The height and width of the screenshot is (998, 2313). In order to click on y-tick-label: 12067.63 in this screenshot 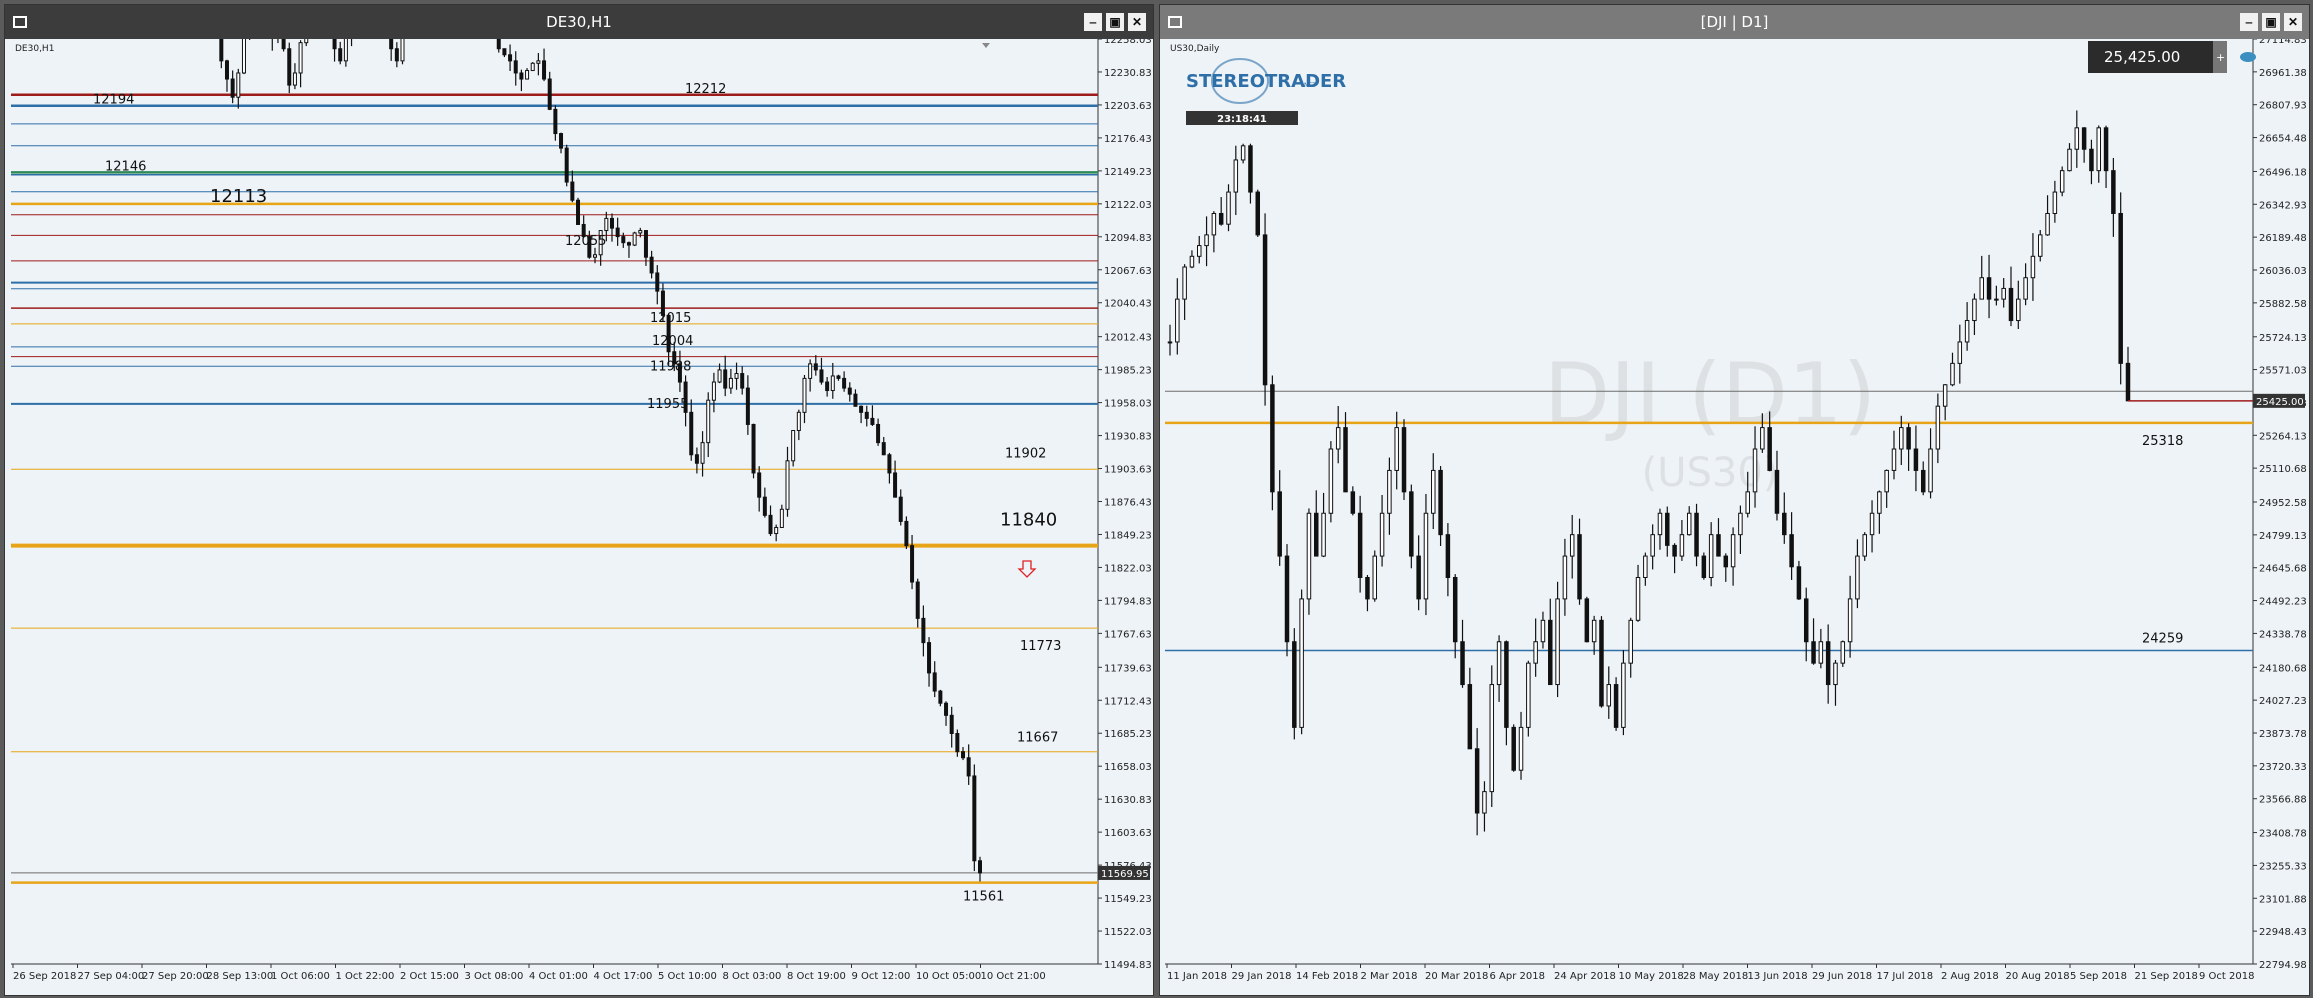, I will do `click(1128, 271)`.